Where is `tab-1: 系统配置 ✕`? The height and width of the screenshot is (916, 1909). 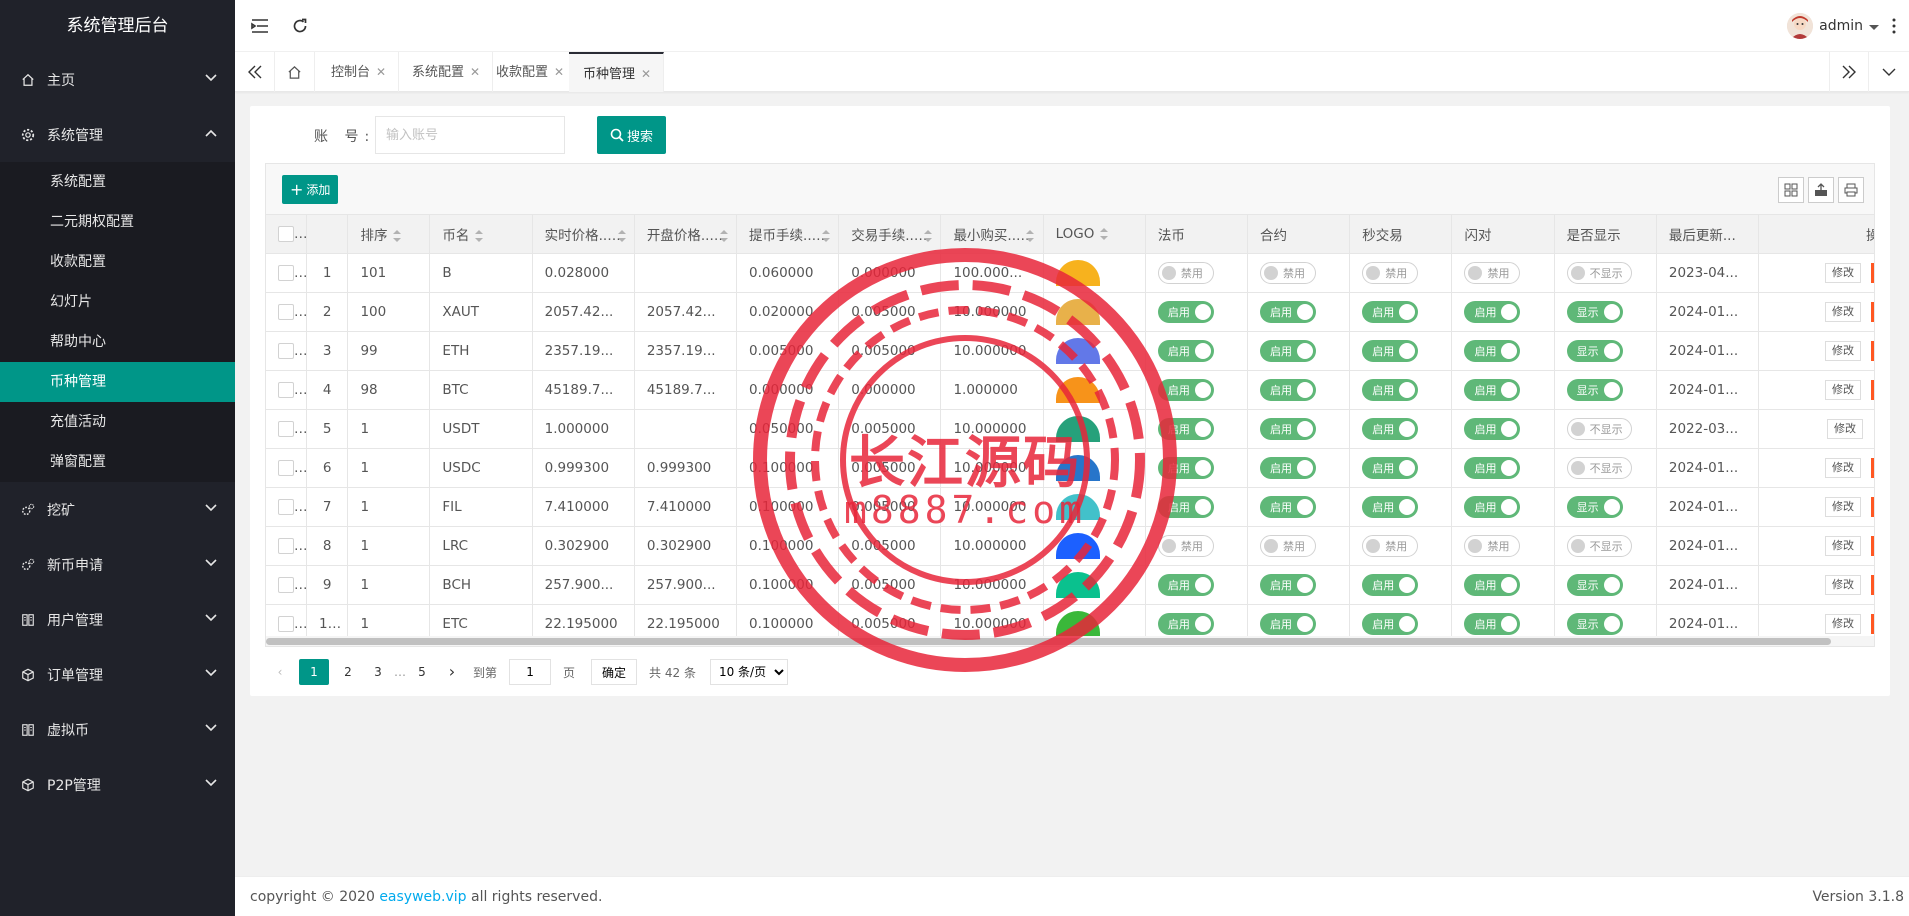
tab-1: 系统配置 ✕ is located at coordinates (446, 72).